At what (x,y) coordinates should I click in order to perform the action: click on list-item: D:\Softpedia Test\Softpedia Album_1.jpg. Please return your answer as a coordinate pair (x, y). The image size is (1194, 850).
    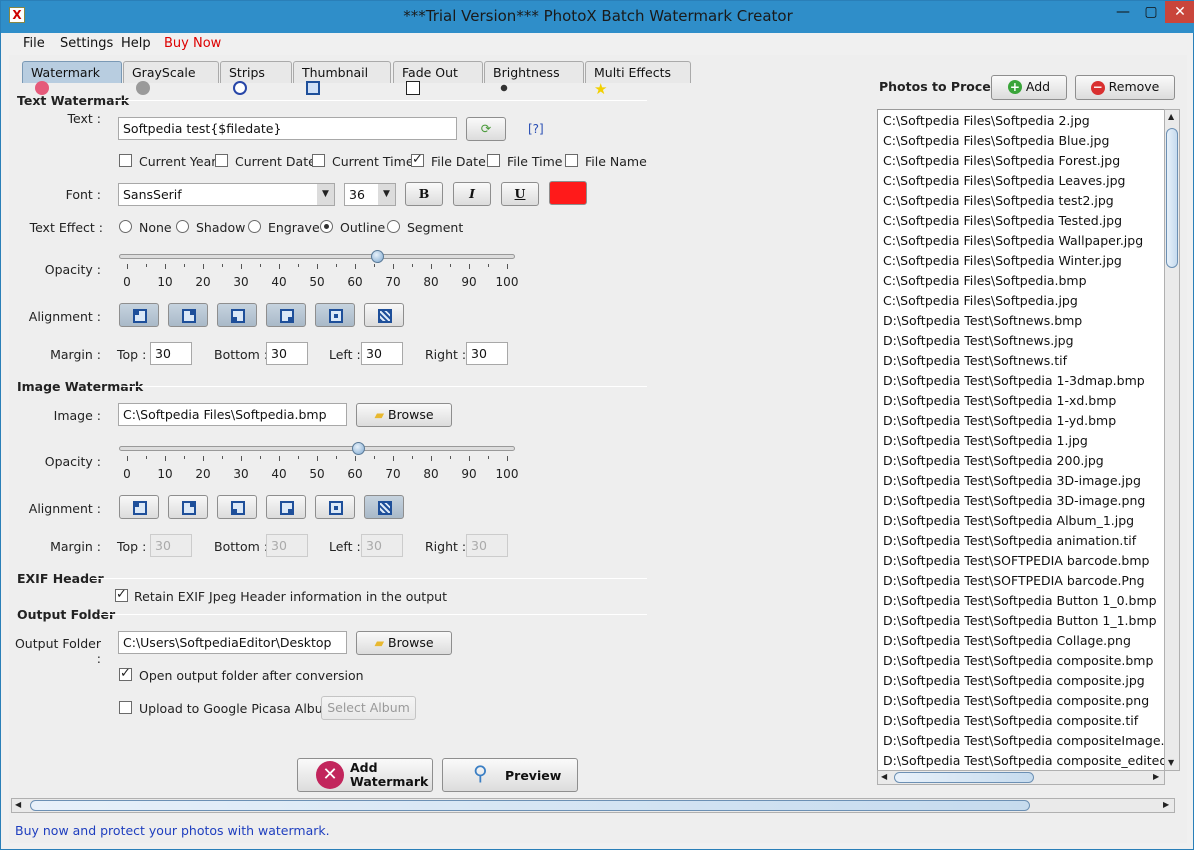
    Looking at the image, I should click on (1008, 520).